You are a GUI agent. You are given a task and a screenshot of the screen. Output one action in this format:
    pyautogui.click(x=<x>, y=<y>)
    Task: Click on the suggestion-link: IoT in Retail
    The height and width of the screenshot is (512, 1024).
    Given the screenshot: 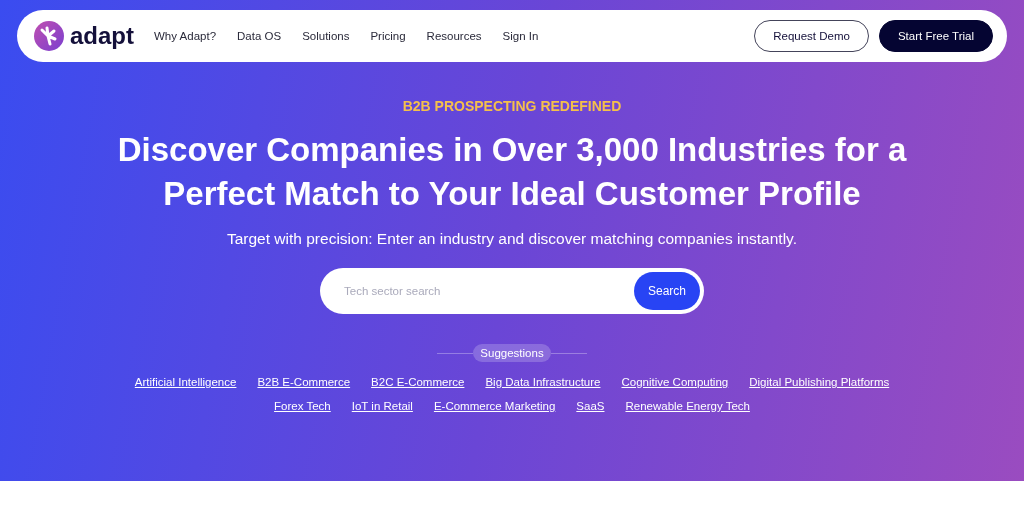 What is the action you would take?
    pyautogui.click(x=382, y=406)
    